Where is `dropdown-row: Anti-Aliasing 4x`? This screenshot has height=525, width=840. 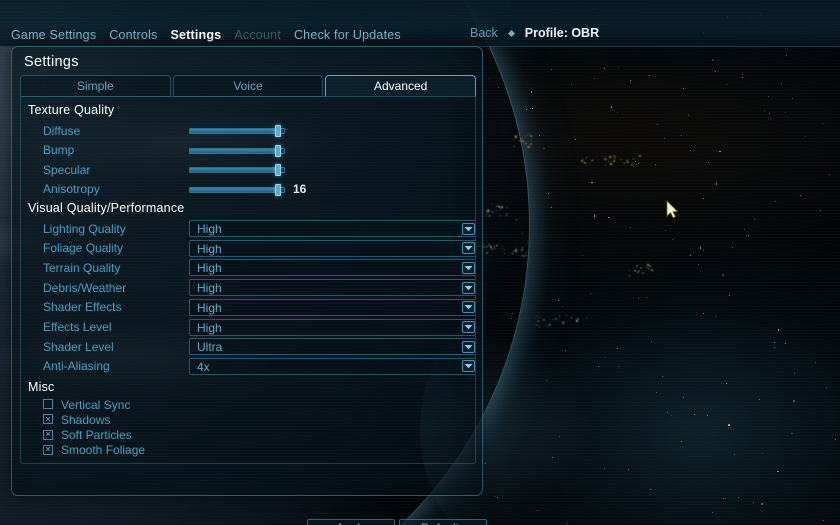
dropdown-row: Anti-Aliasing 4x is located at coordinates (248, 366).